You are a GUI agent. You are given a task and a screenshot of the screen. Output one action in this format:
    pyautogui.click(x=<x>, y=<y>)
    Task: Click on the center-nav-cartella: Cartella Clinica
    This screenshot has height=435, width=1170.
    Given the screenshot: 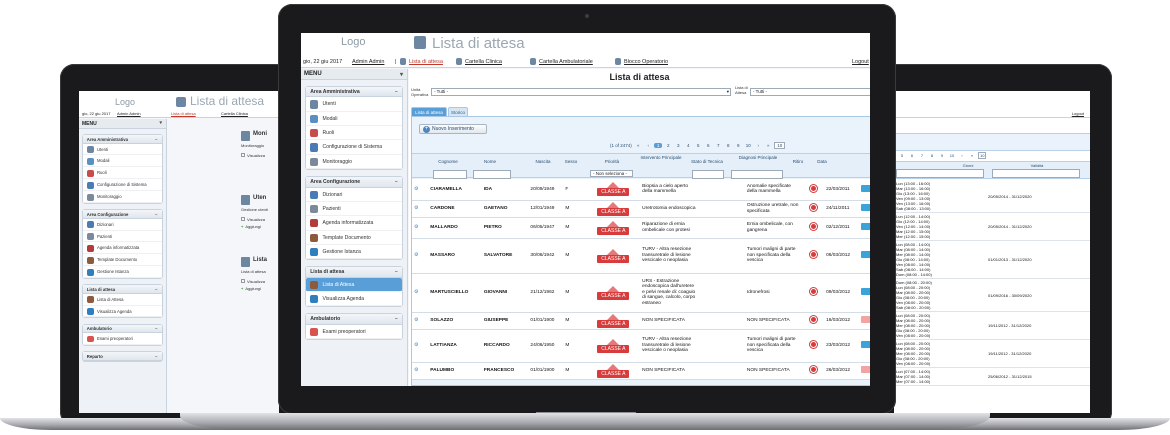 What is the action you would take?
    pyautogui.click(x=483, y=62)
    